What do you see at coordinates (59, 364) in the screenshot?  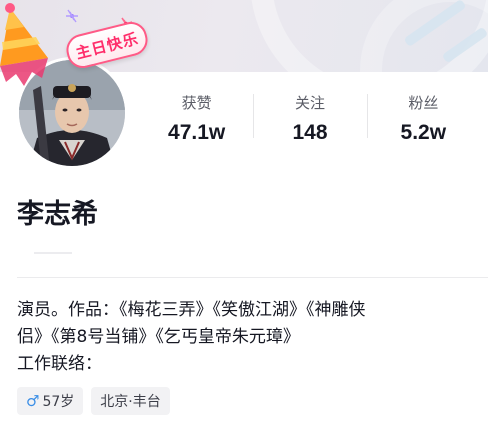 I see `bio-line: 工作联络：` at bounding box center [59, 364].